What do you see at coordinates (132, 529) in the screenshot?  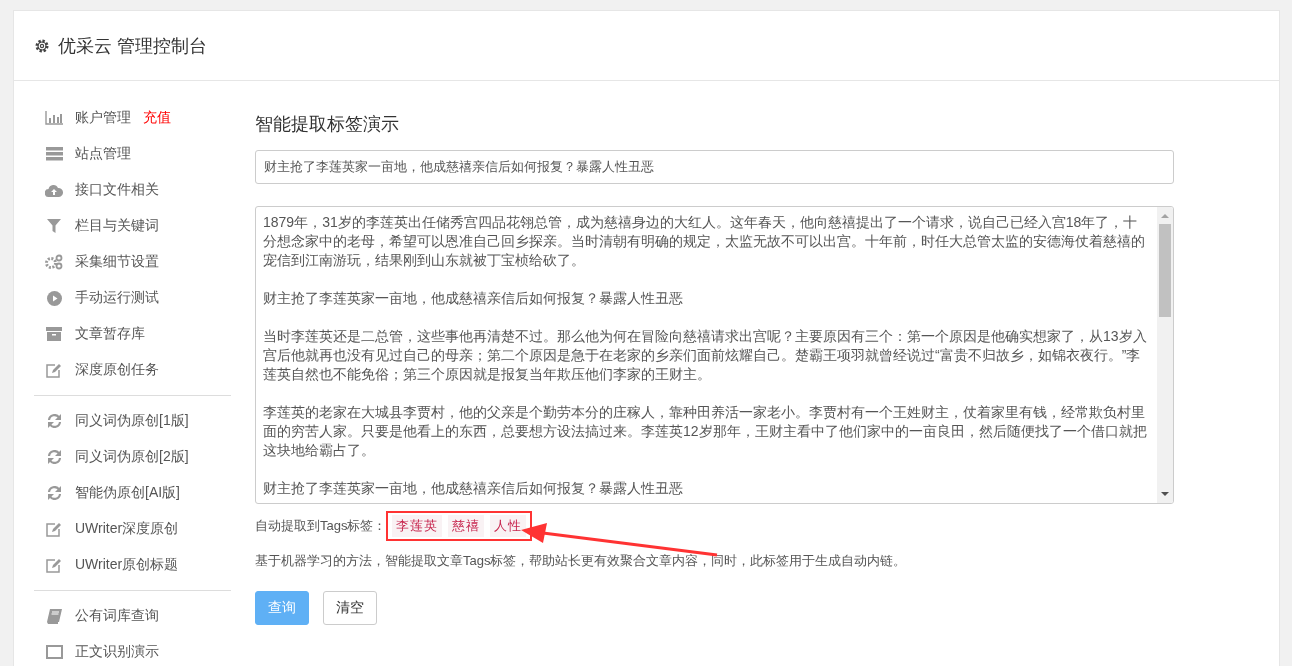 I see `sidebar-item: UWriter深度原创` at bounding box center [132, 529].